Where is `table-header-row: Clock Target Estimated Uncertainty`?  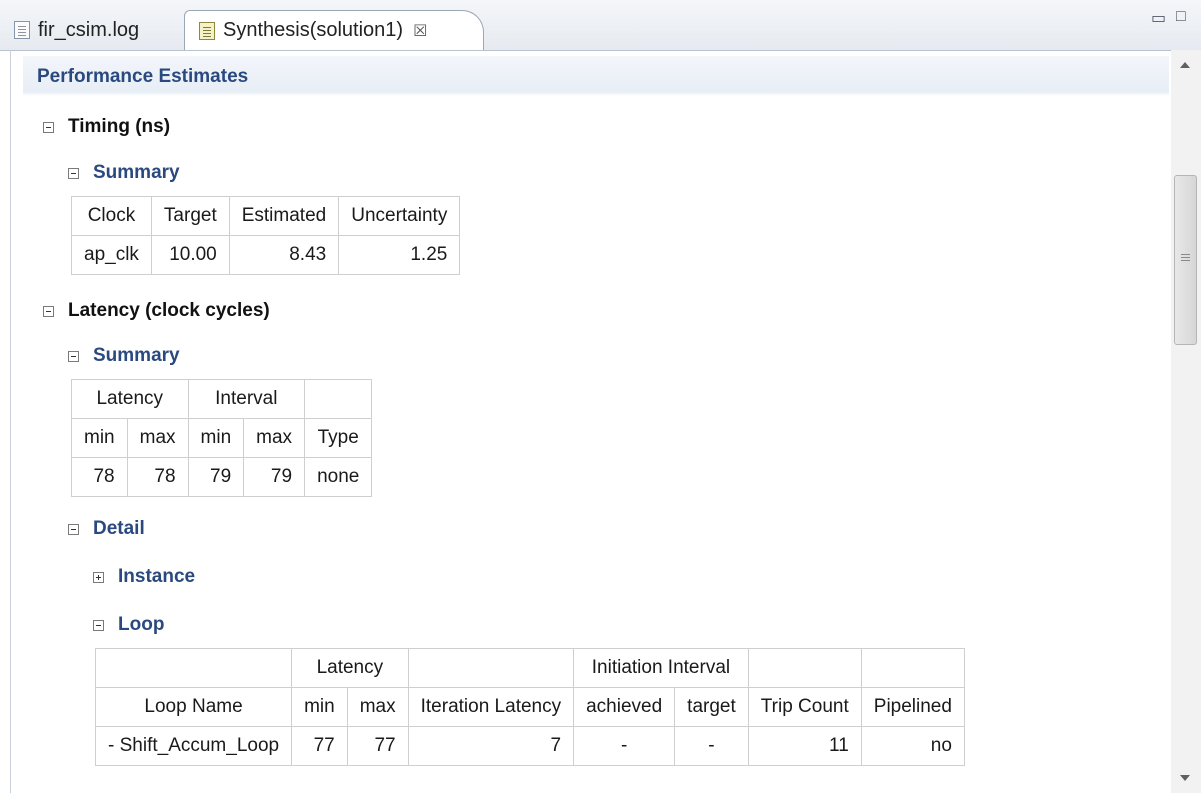
table-header-row: Clock Target Estimated Uncertainty is located at coordinates (266, 216).